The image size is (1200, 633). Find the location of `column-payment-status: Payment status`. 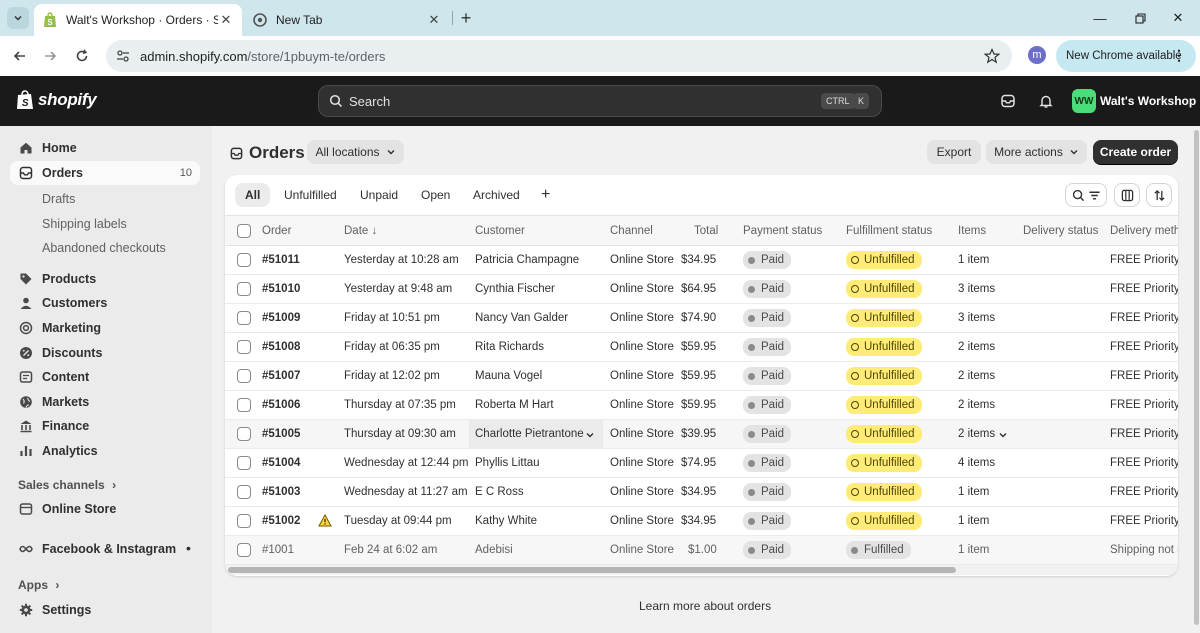

column-payment-status: Payment status is located at coordinates (782, 231).